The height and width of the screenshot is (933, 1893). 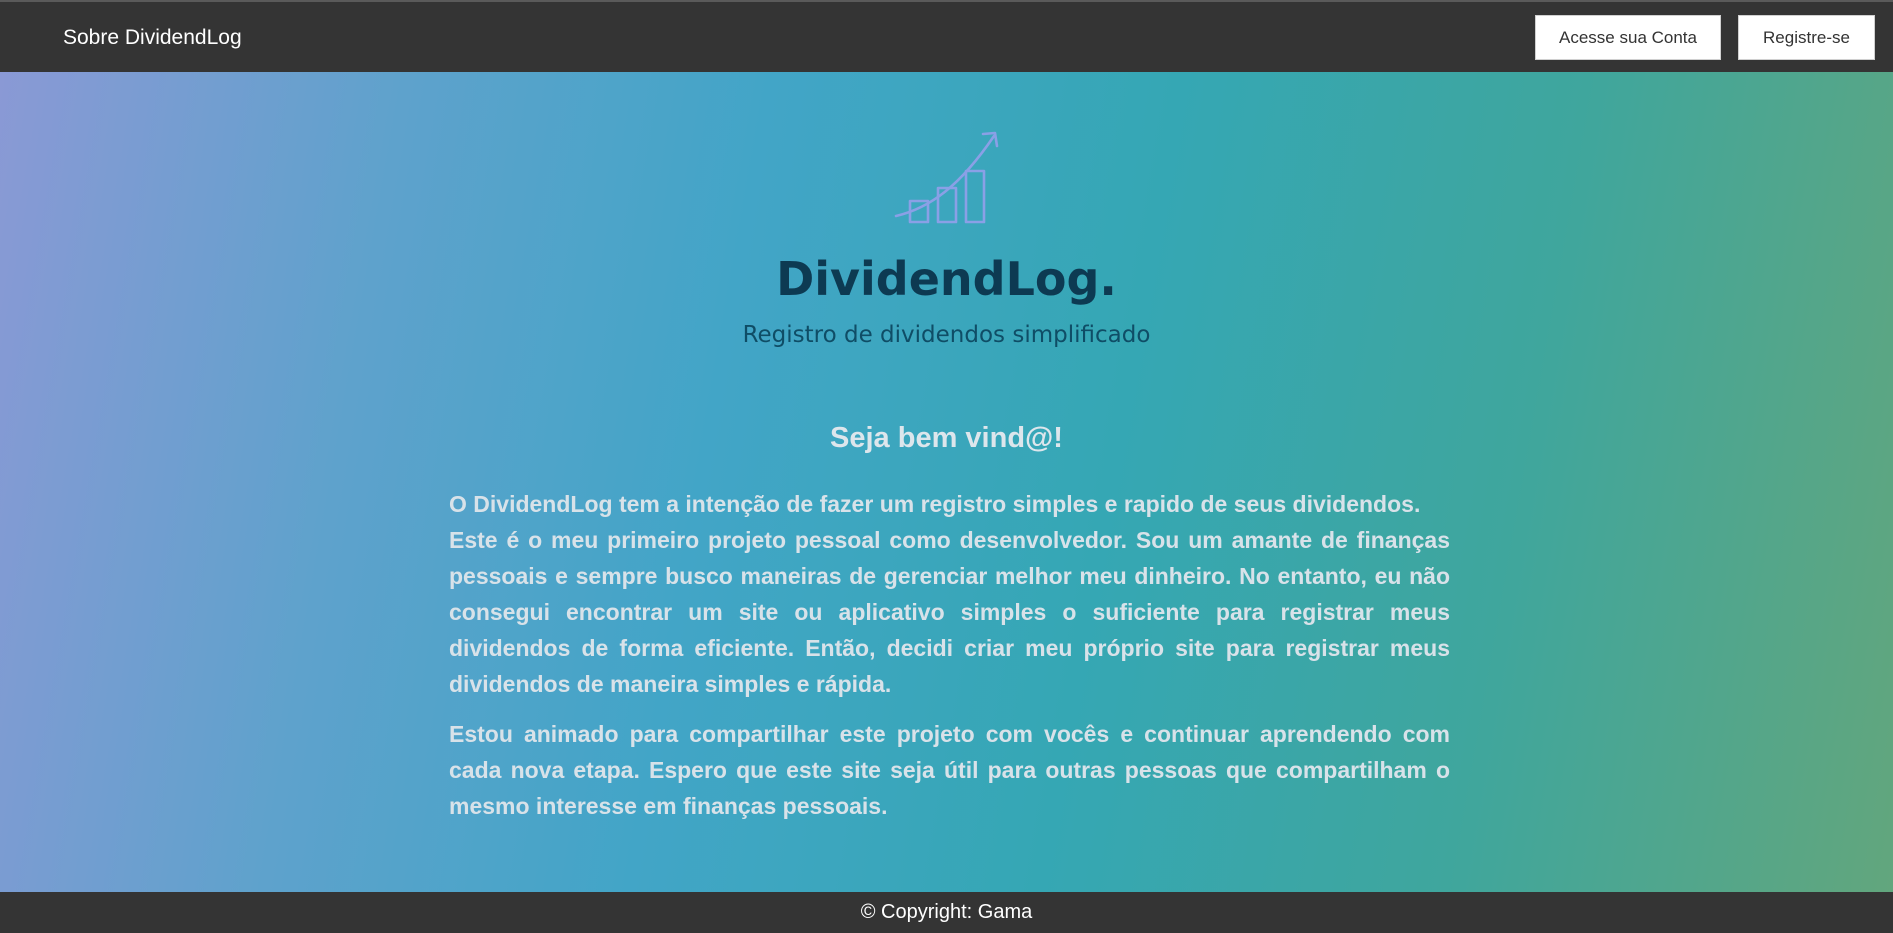 What do you see at coordinates (152, 38) in the screenshot?
I see `about-link: Sobre DividendLog` at bounding box center [152, 38].